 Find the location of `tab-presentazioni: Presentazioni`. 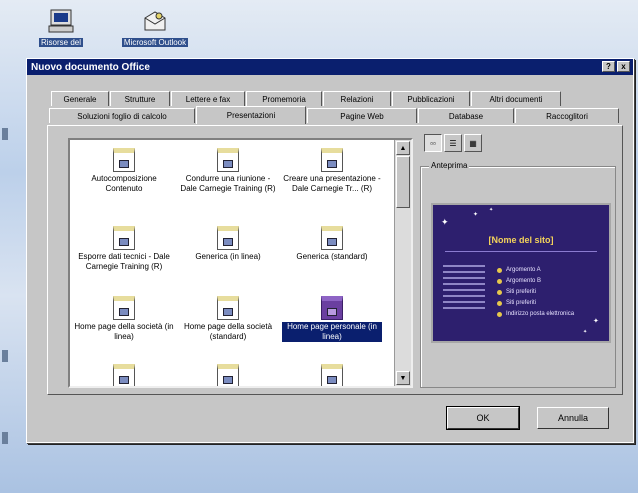

tab-presentazioni: Presentazioni is located at coordinates (251, 115).